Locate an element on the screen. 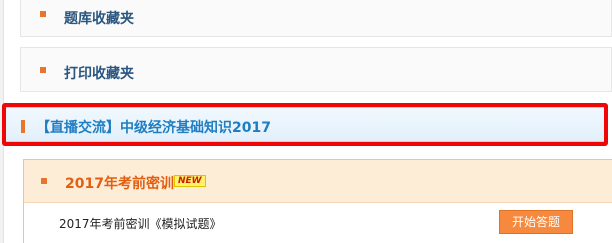 This screenshot has height=243, width=612. question-bank-favorites: 题库收藏夹 is located at coordinates (316, 18).